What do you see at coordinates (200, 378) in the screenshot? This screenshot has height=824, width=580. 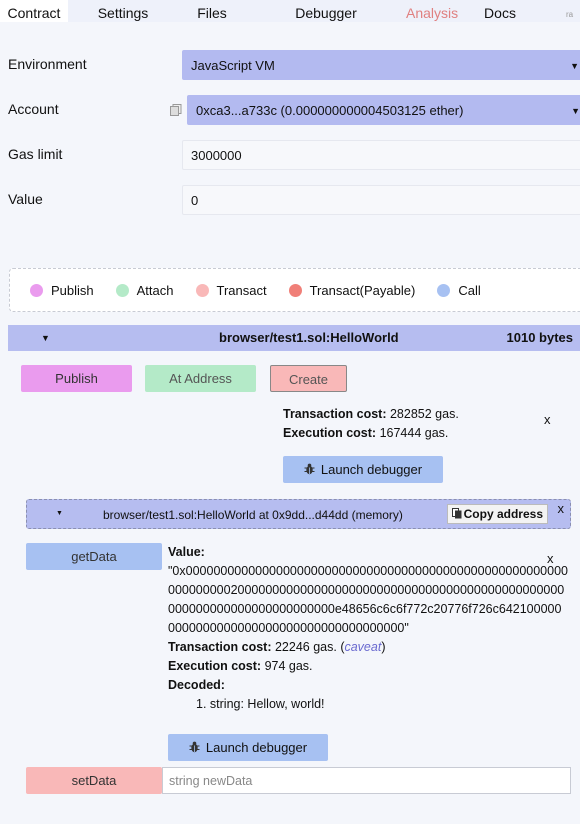 I see `at-address-button: At Address` at bounding box center [200, 378].